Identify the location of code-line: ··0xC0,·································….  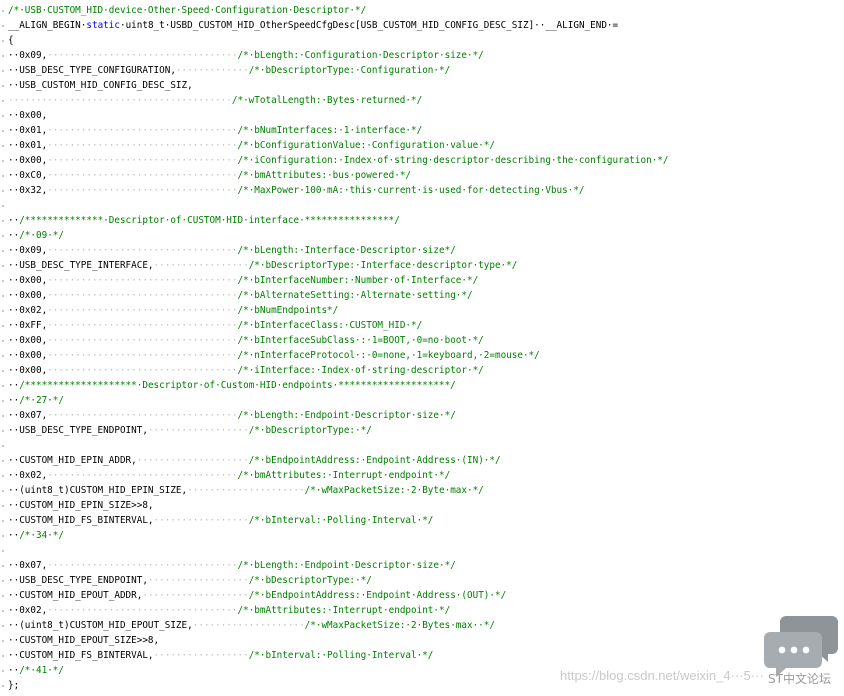
(338, 175).